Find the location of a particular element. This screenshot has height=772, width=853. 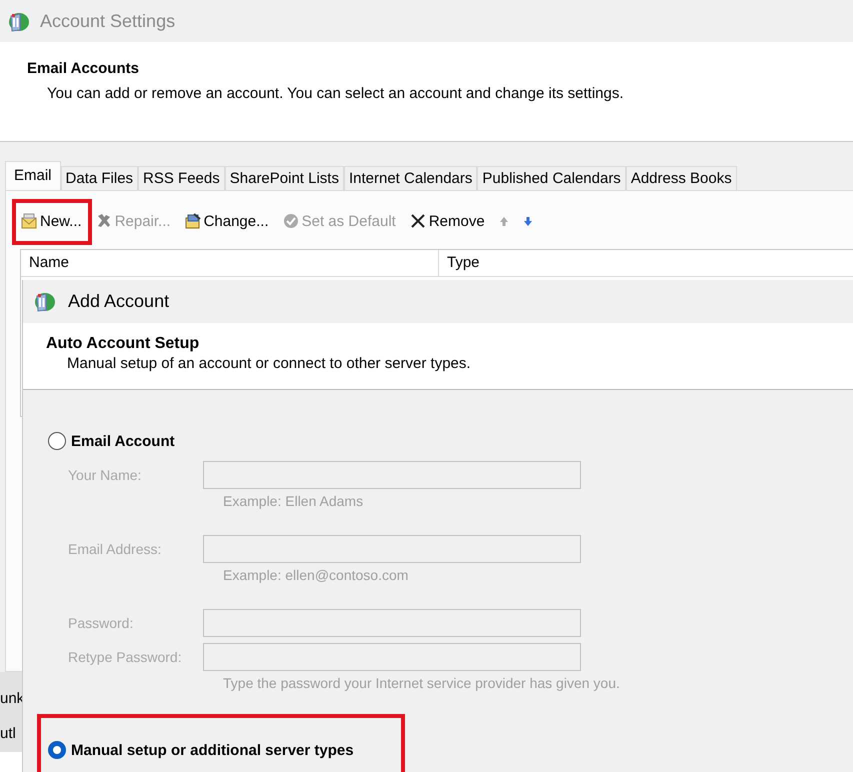

section-title: Auto Account Setup is located at coordinates (123, 344).